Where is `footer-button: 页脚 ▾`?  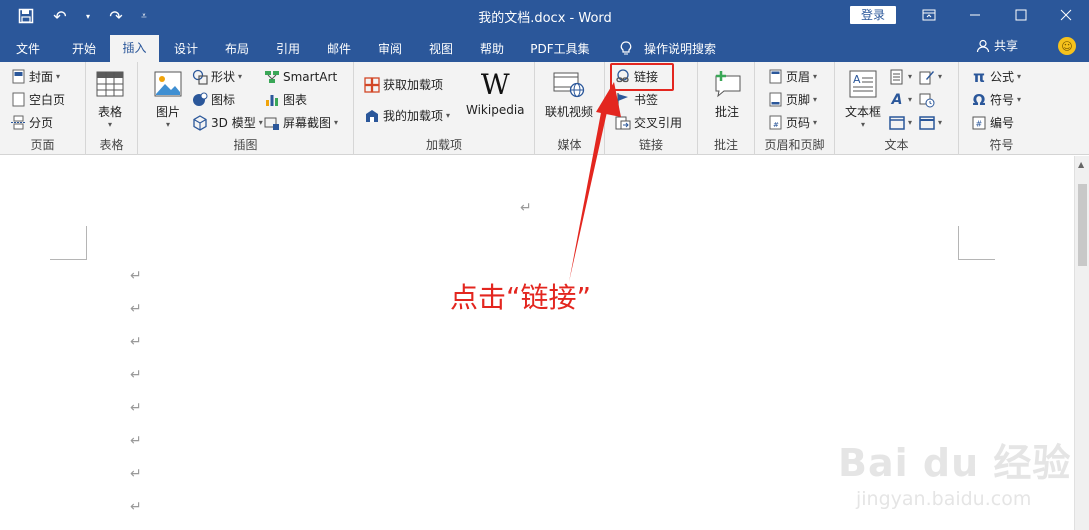
footer-button: 页脚 ▾ is located at coordinates (792, 99).